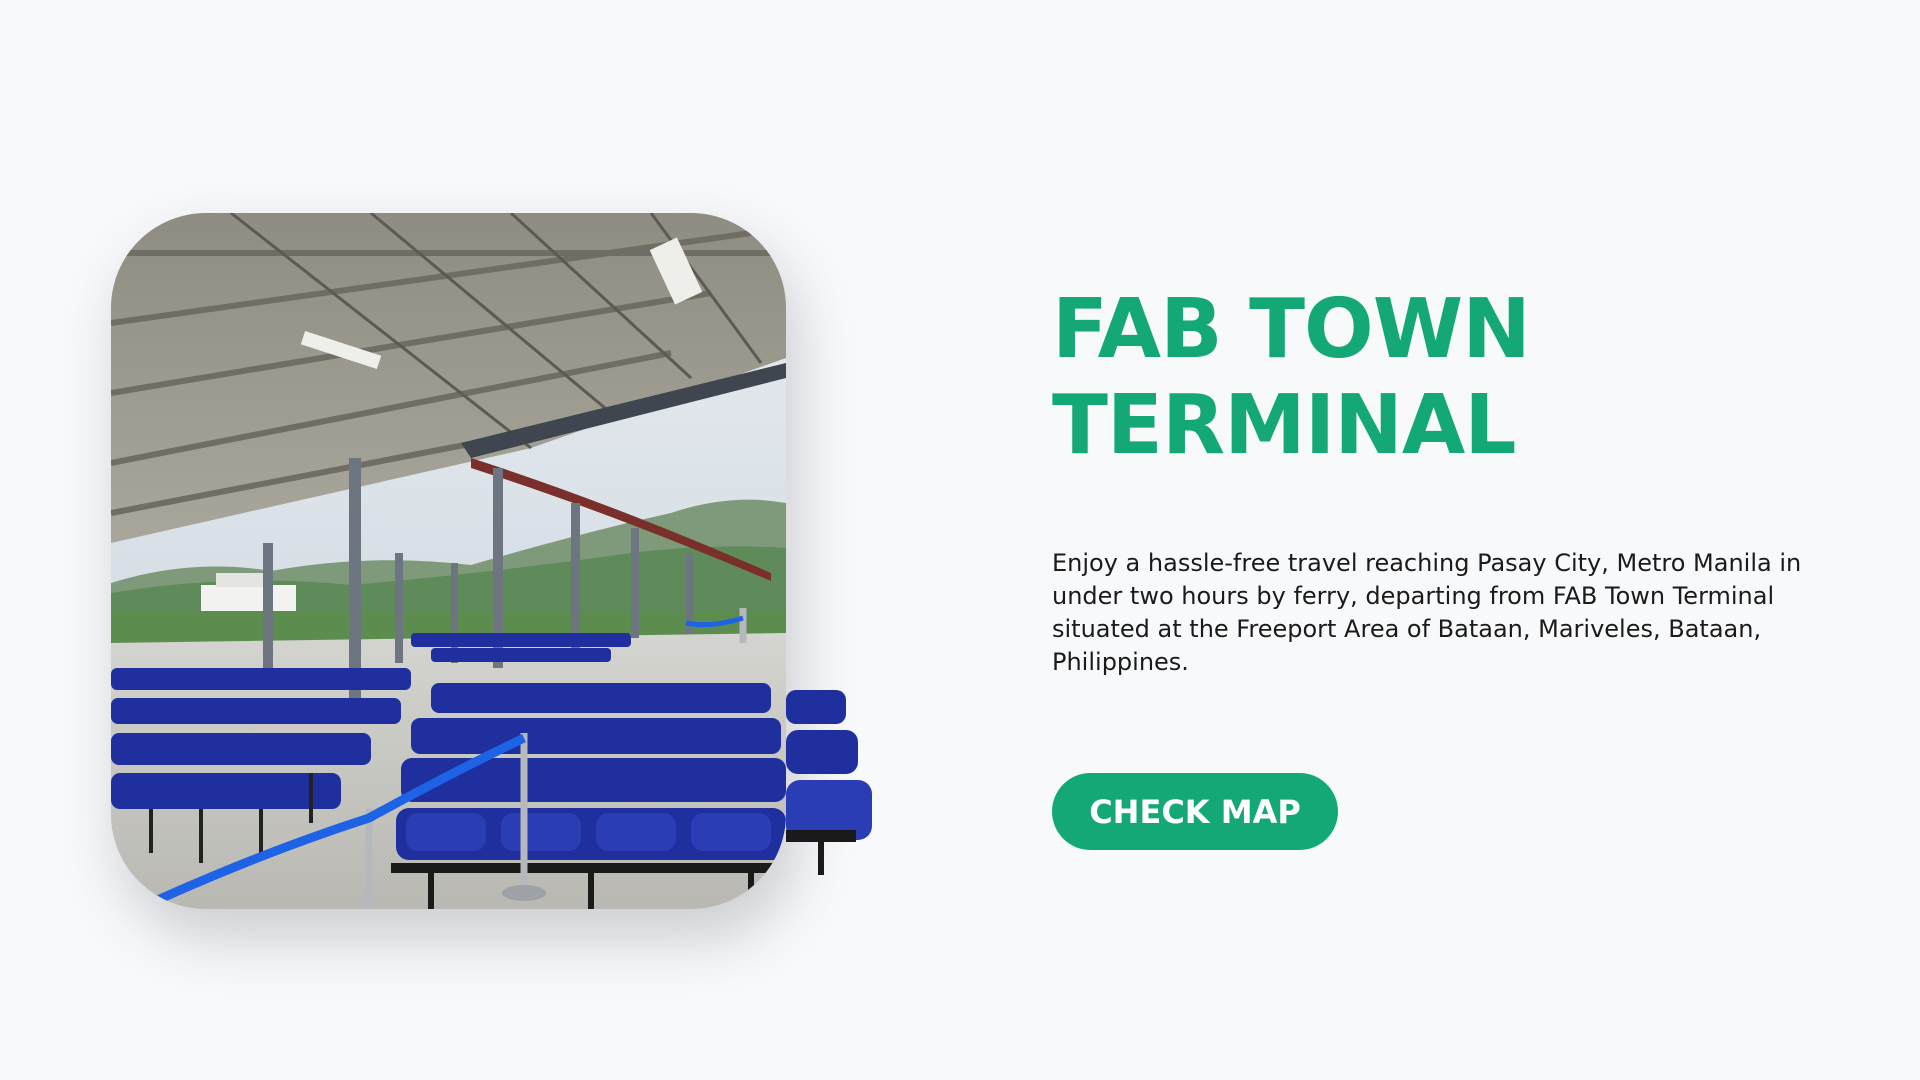 The image size is (1920, 1080). Describe the element at coordinates (1284, 425) in the screenshot. I see `title-line-2: TERMINAL` at that location.